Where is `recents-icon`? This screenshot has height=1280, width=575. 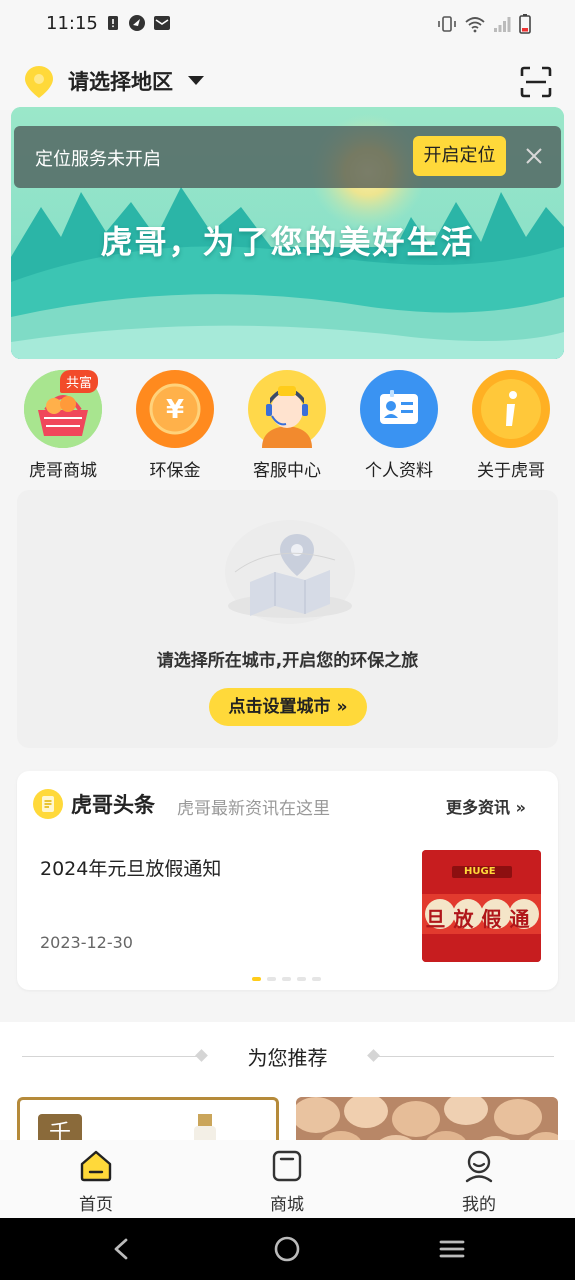
recents-icon is located at coordinates (452, 1249).